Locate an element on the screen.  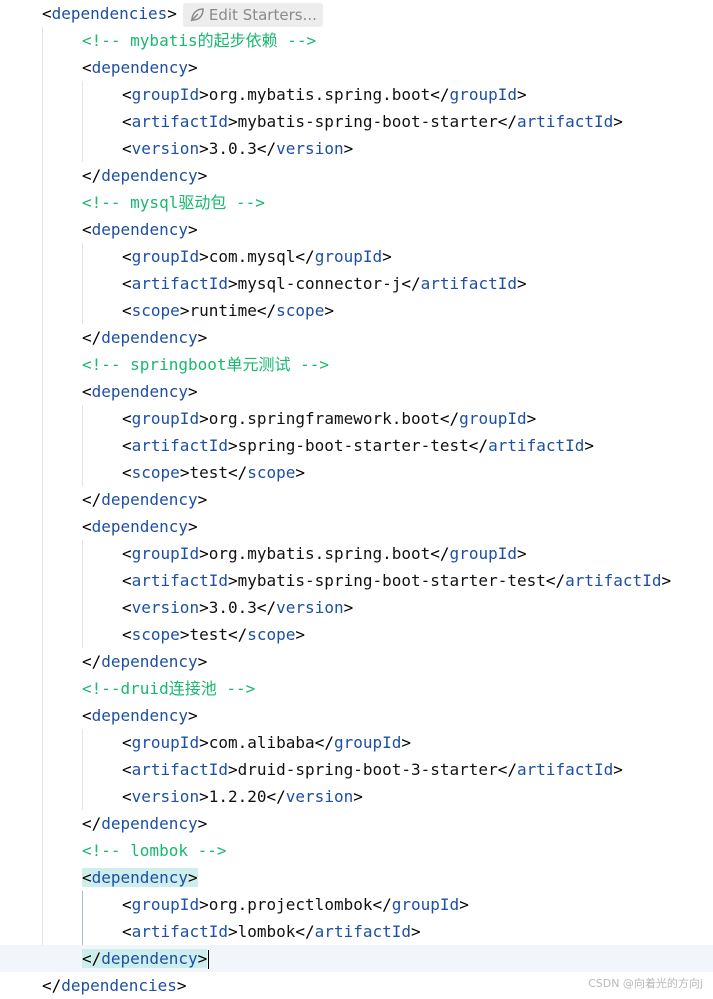
code-line: <!-- springboot单元测试 --> is located at coordinates (356, 364).